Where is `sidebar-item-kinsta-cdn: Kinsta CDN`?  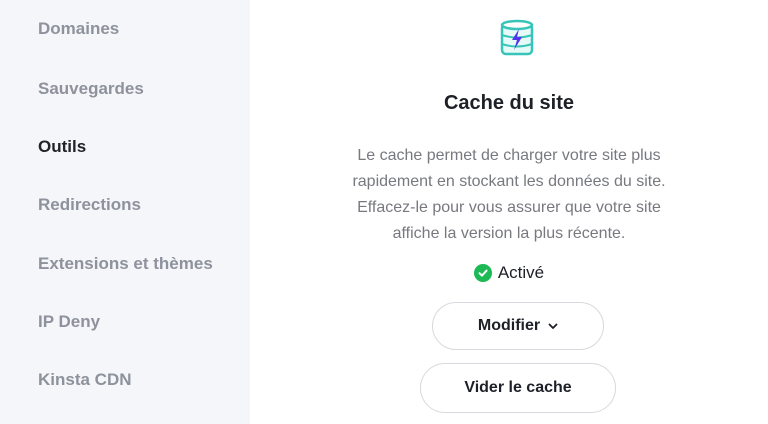 sidebar-item-kinsta-cdn: Kinsta CDN is located at coordinates (85, 380).